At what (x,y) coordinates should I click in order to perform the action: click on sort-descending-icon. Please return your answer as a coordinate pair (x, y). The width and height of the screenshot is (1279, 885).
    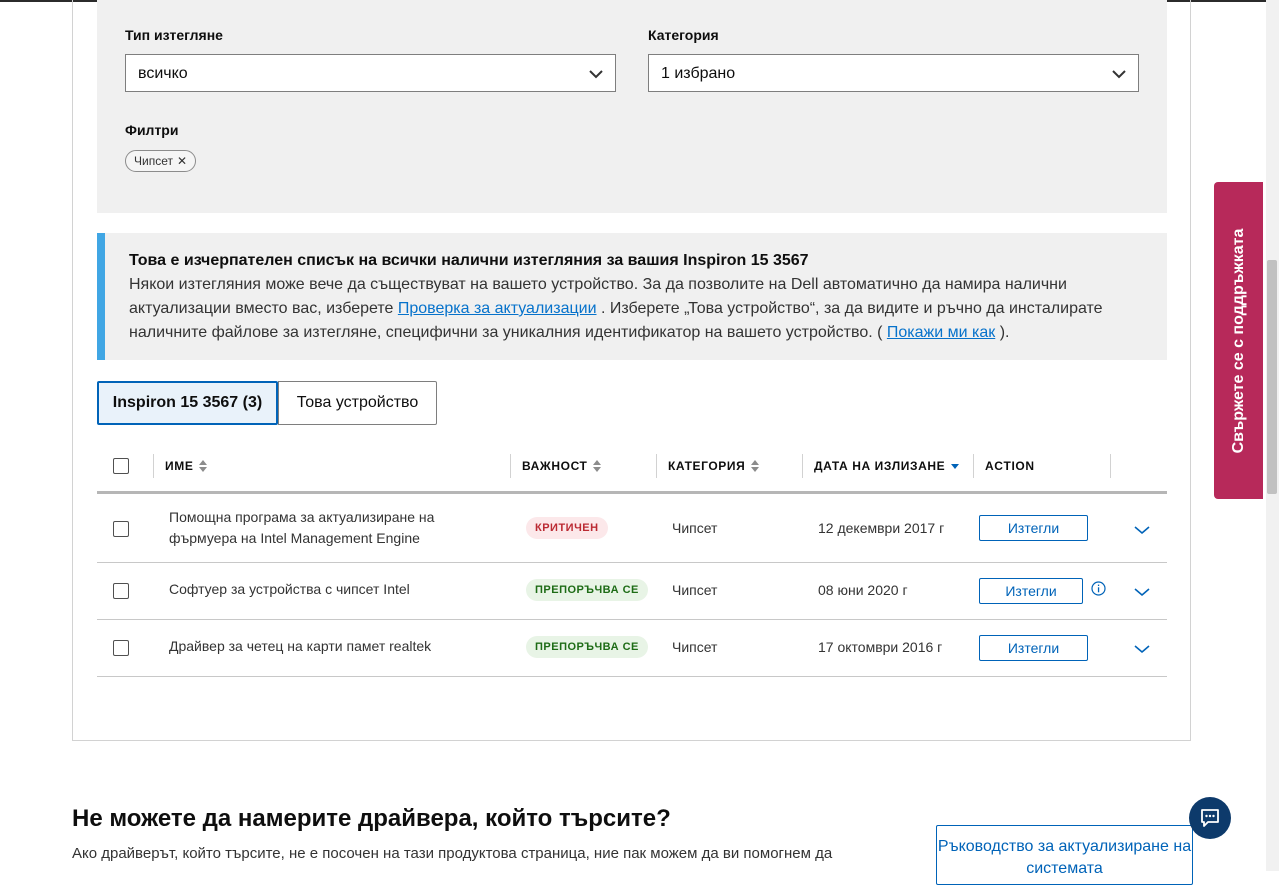
    Looking at the image, I should click on (955, 466).